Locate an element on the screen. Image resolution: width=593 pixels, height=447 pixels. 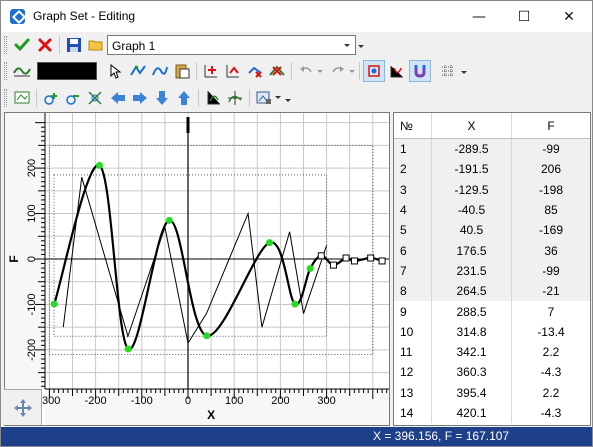
cell-f: -4.3 is located at coordinates (551, 413).